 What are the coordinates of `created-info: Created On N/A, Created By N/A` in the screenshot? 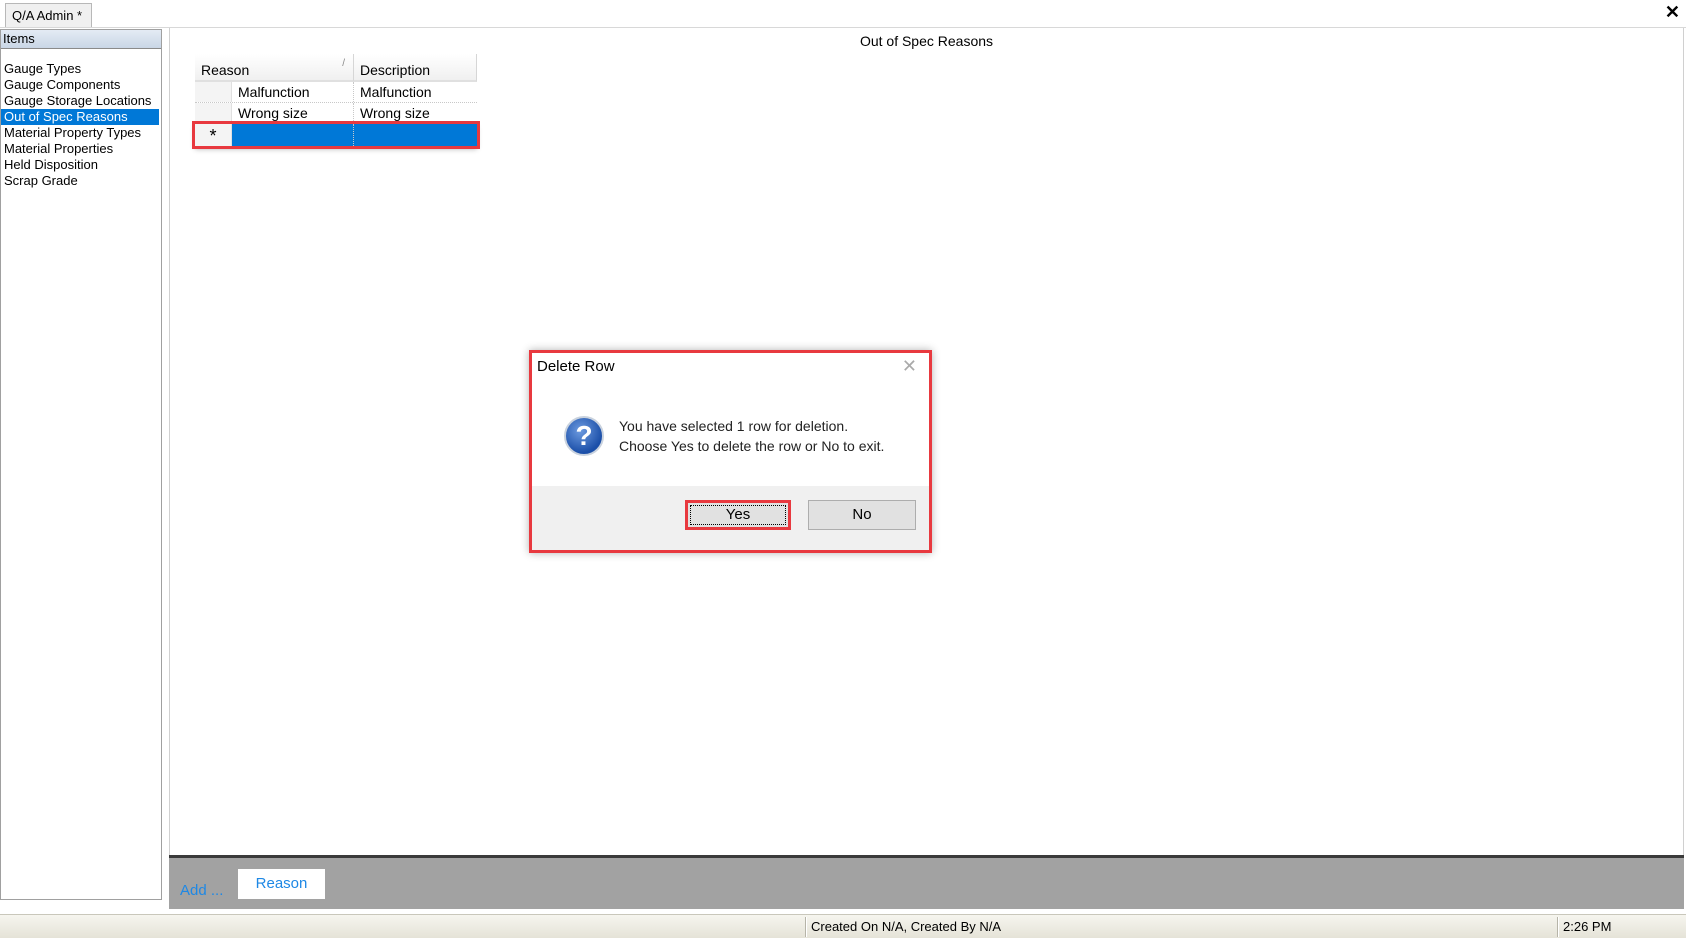 It's located at (906, 926).